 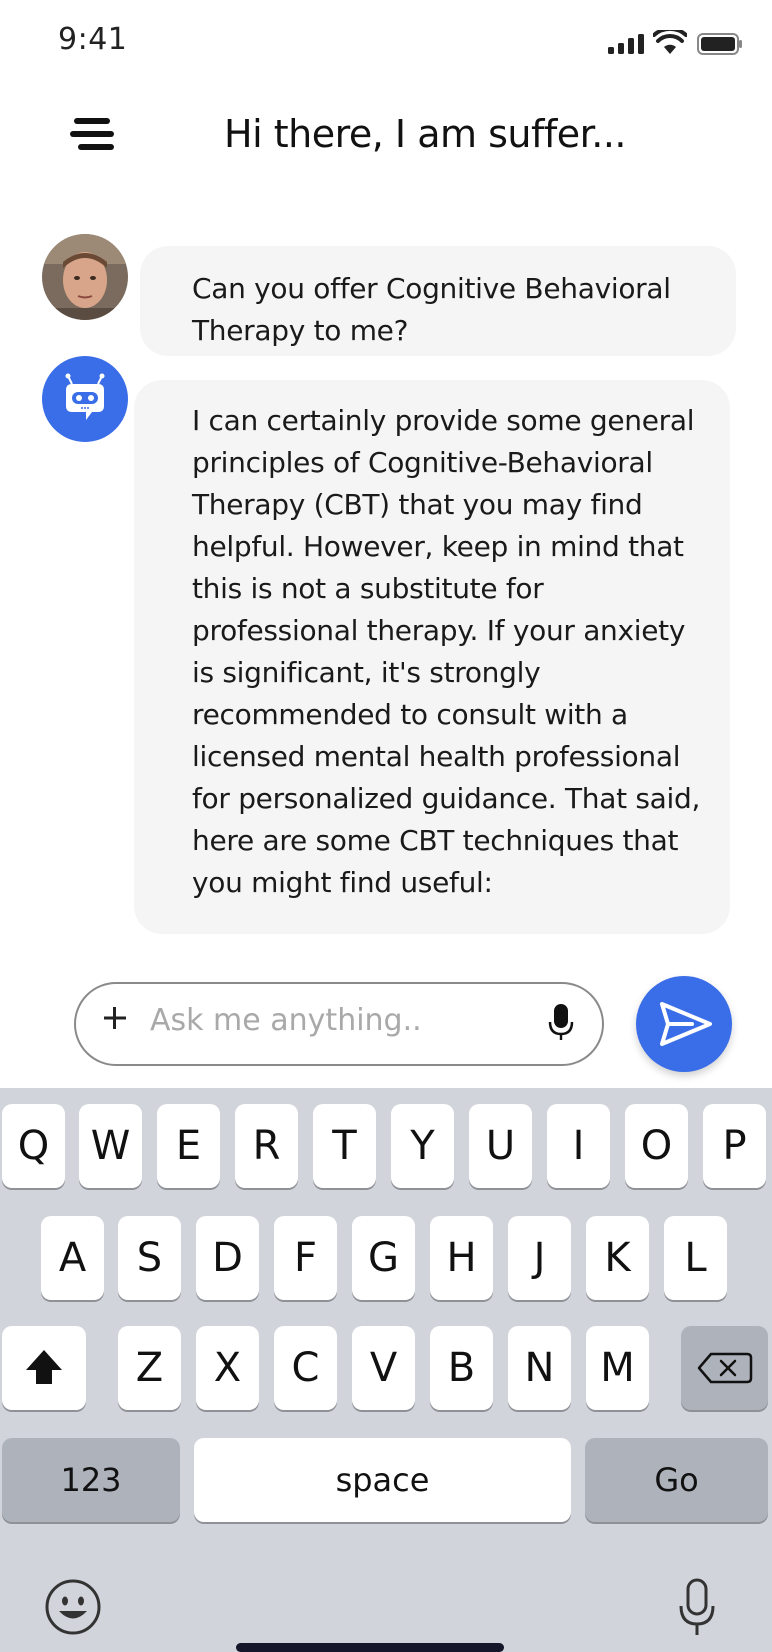 What do you see at coordinates (383, 1258) in the screenshot?
I see `key-g: G` at bounding box center [383, 1258].